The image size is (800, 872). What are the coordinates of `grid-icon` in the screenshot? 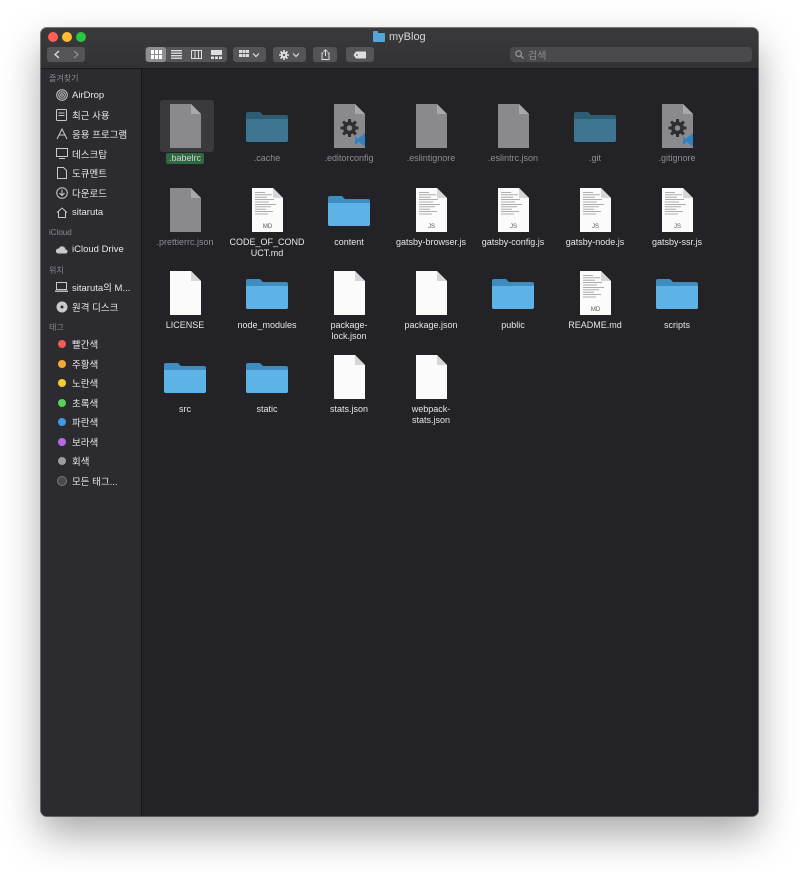 It's located at (156, 54).